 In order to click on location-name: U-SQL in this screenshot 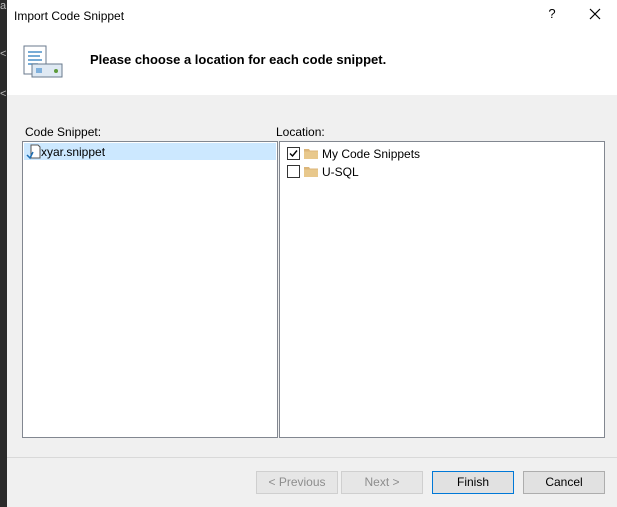, I will do `click(340, 172)`.